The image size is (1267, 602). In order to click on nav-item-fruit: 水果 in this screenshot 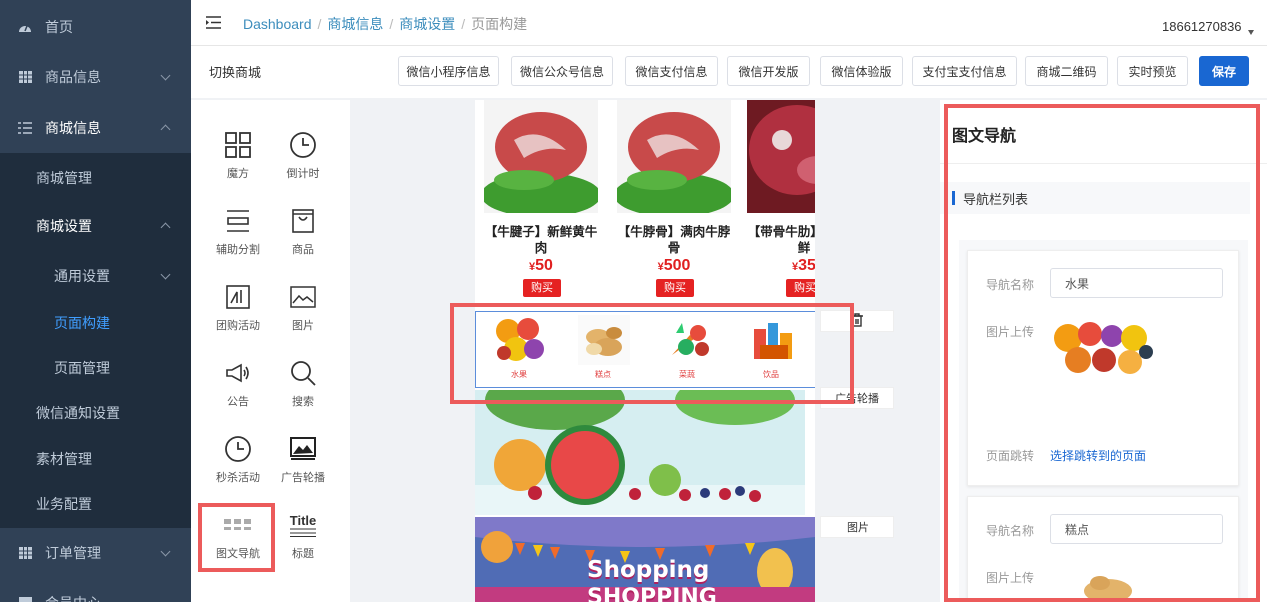, I will do `click(519, 349)`.